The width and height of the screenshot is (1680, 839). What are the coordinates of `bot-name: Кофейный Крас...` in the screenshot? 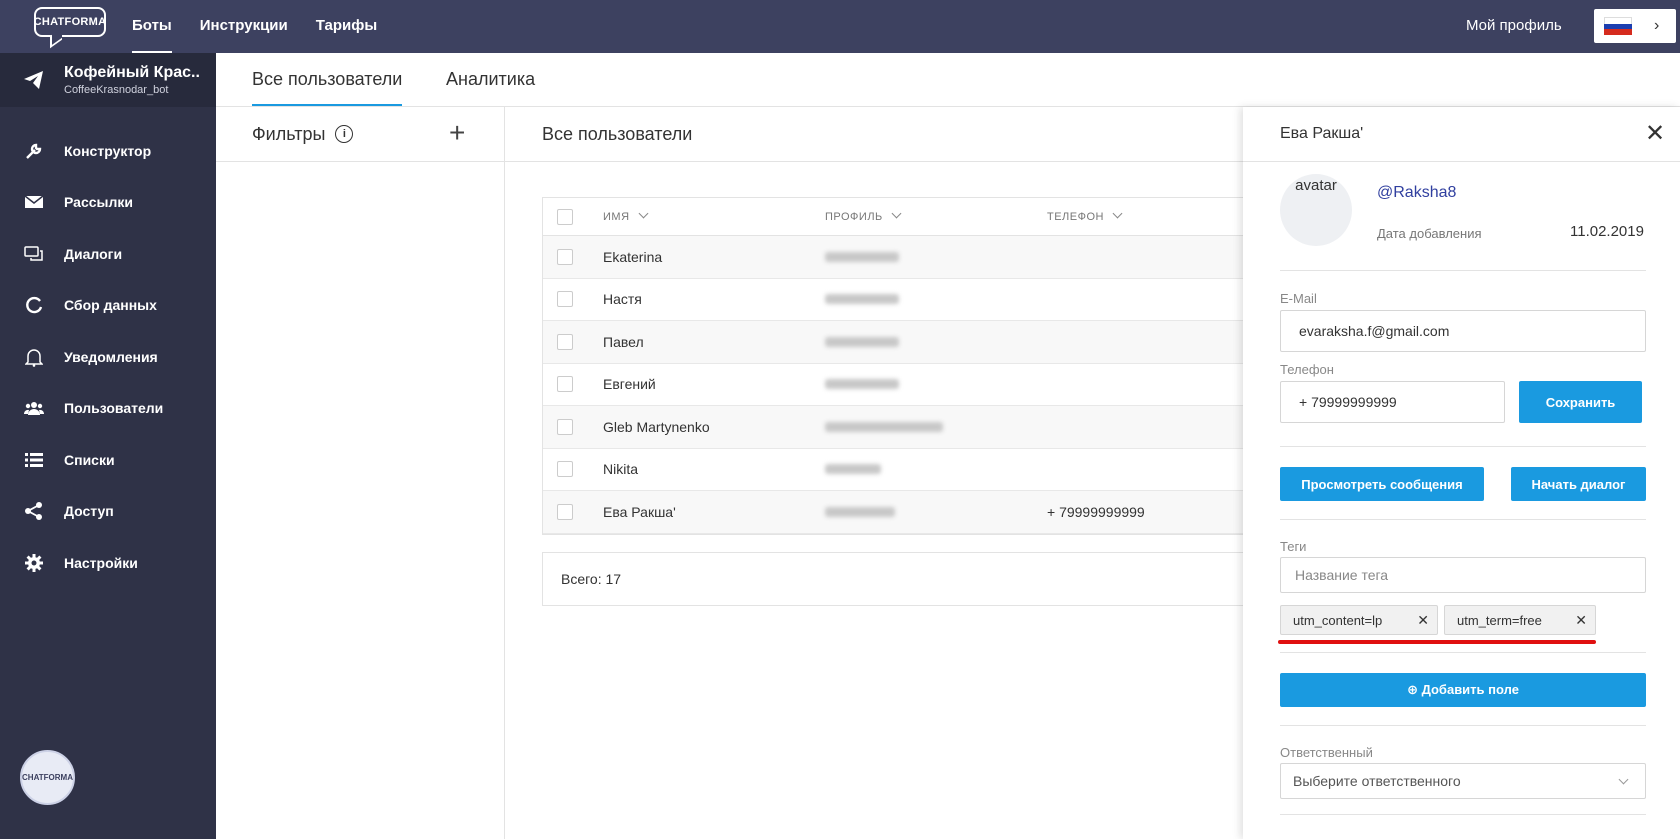 It's located at (132, 72).